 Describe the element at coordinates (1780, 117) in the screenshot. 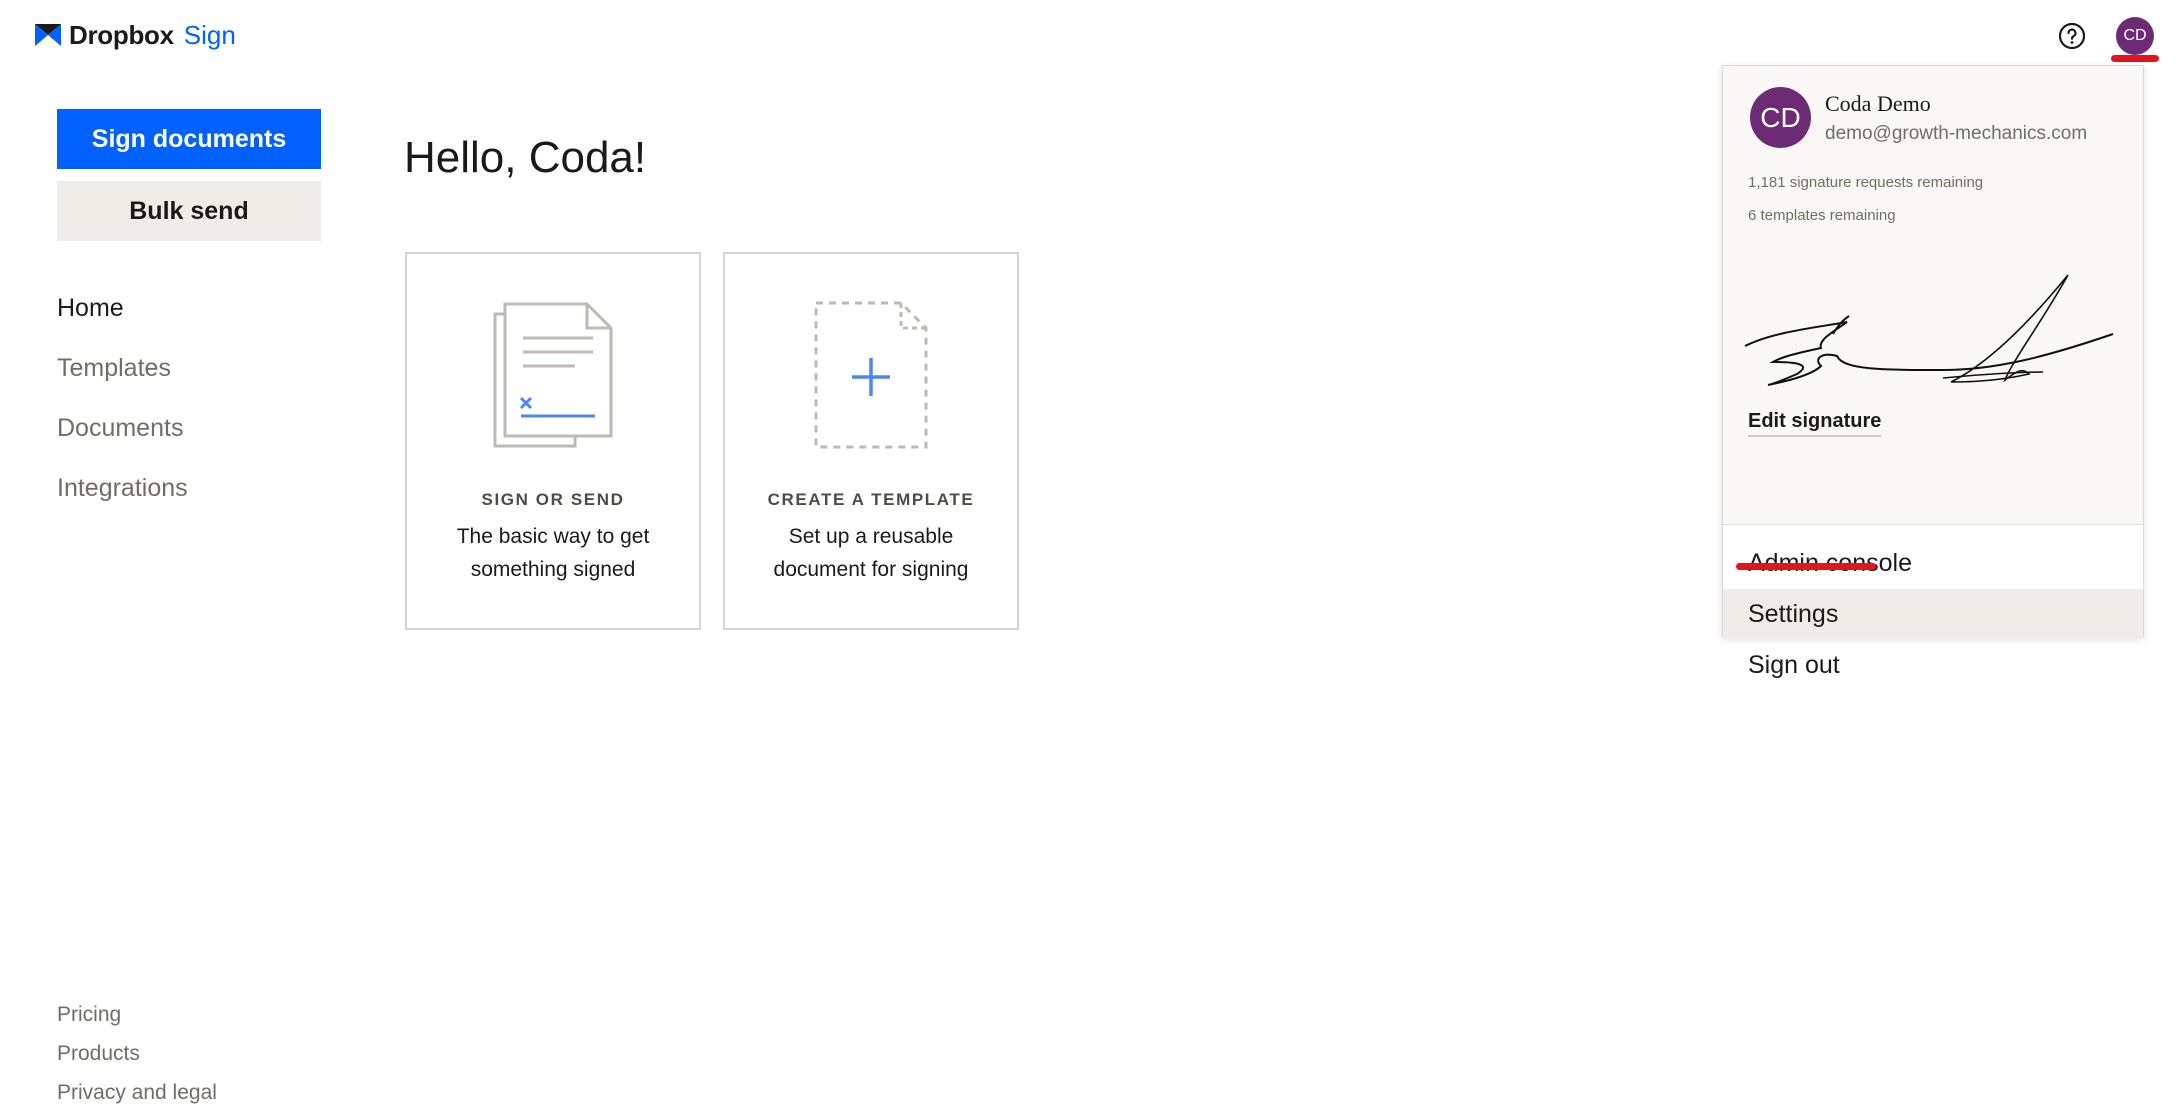

I see `avatar: CD` at that location.